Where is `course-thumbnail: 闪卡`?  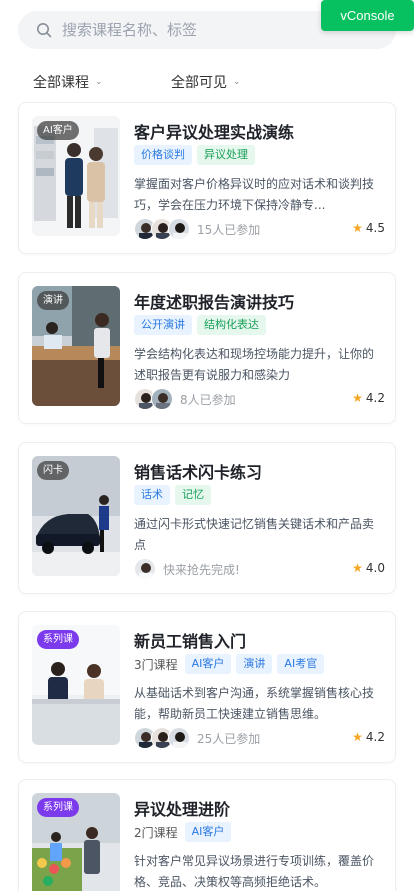
course-thumbnail: 闪卡 is located at coordinates (76, 516).